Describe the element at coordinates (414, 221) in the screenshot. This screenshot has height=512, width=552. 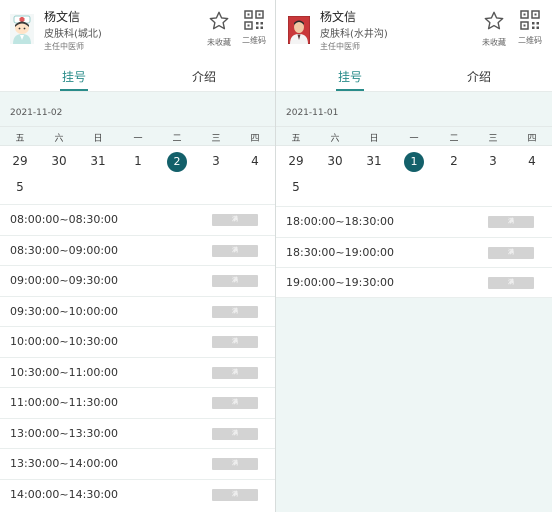
I see `time-slot-row: 18:00:00~18:30:00 满` at that location.